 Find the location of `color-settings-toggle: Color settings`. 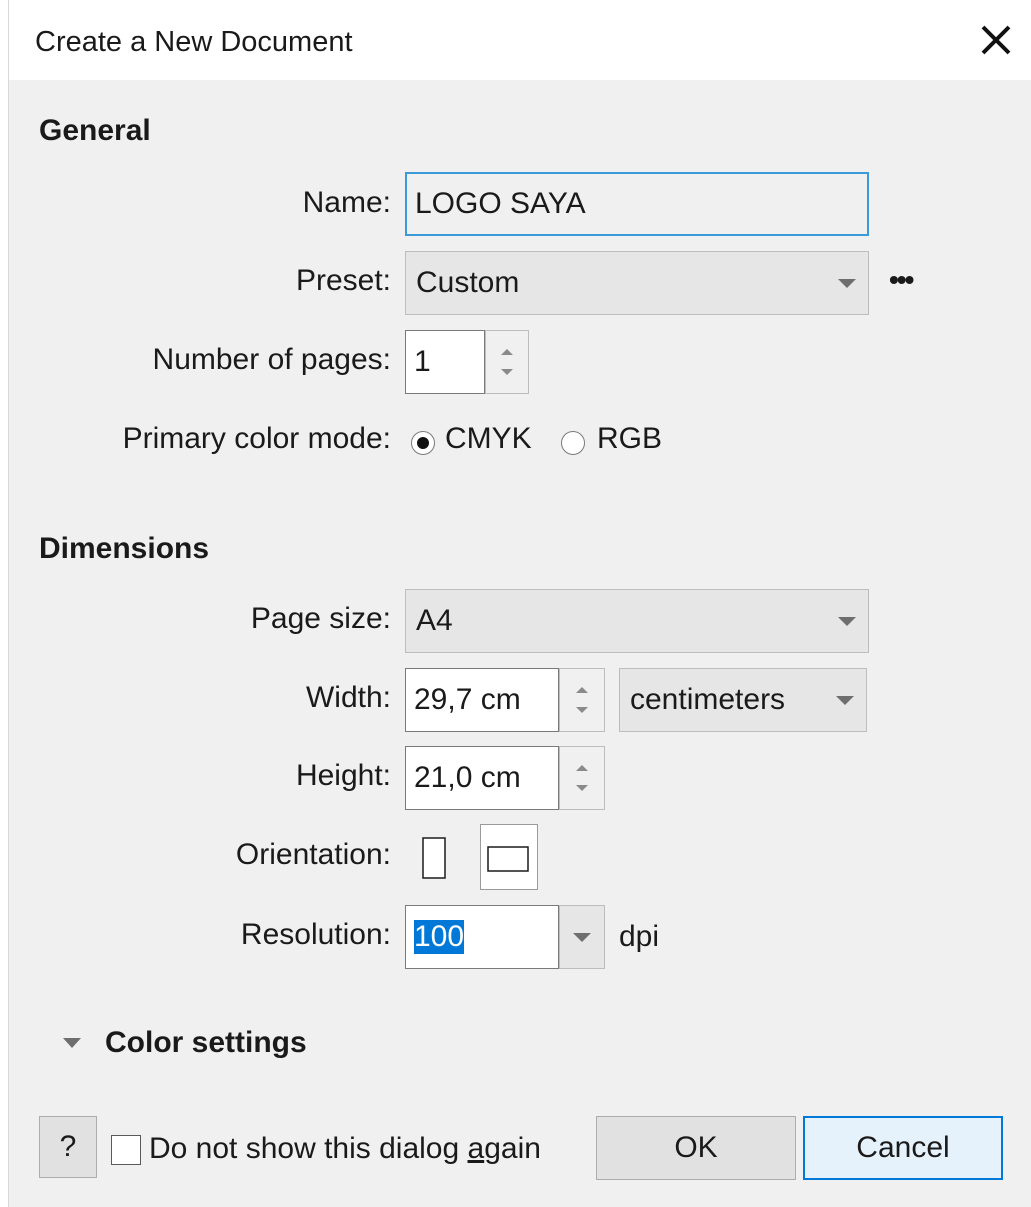

color-settings-toggle: Color settings is located at coordinates (206, 1043).